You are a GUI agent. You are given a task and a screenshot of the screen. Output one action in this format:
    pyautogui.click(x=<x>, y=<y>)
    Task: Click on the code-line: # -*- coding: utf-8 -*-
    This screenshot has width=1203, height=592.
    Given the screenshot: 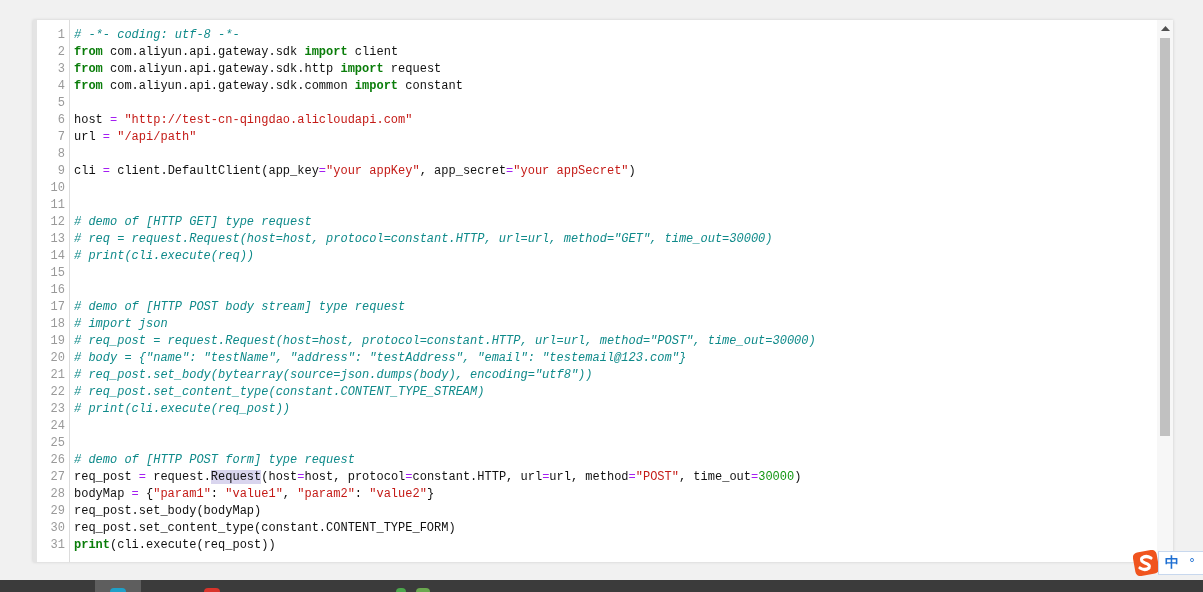 What is the action you would take?
    pyautogui.click(x=157, y=35)
    